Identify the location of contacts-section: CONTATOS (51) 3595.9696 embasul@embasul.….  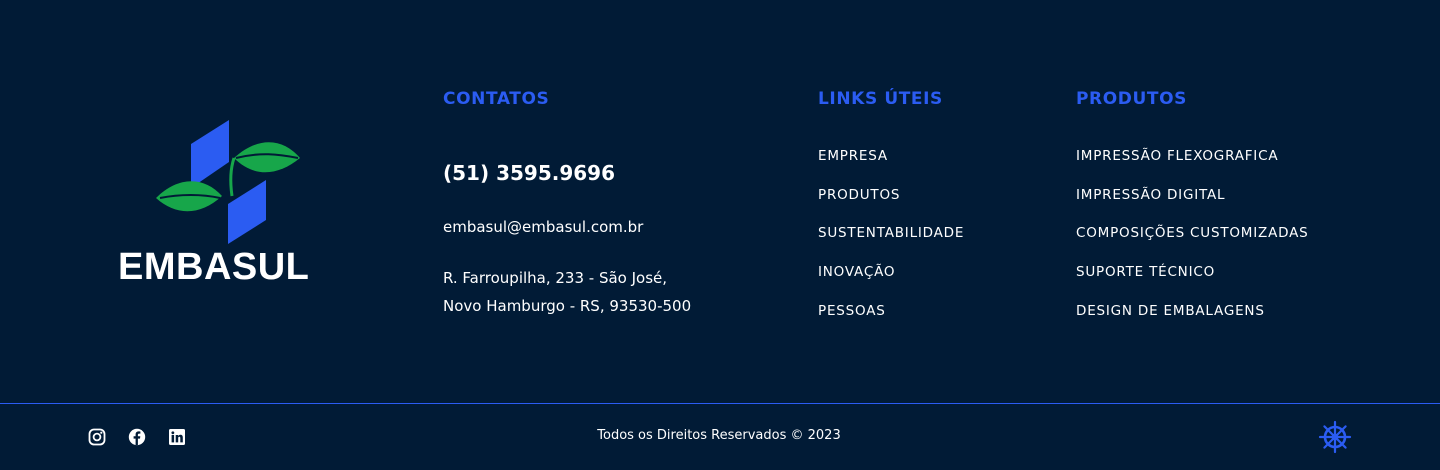
(567, 201).